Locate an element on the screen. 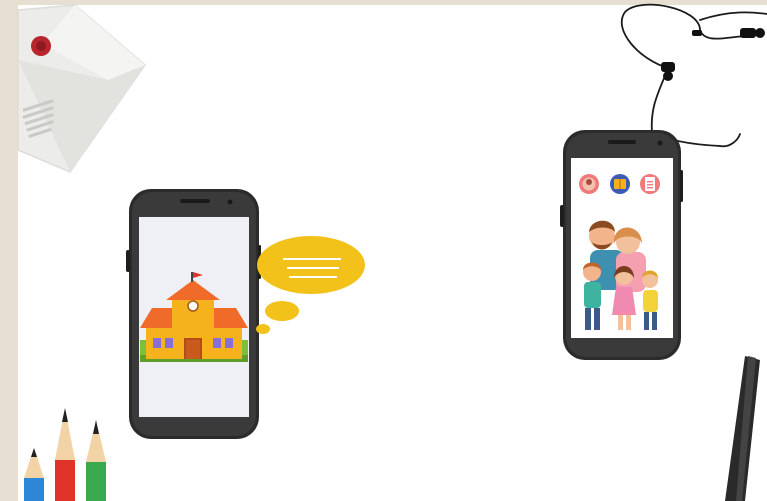 The height and width of the screenshot is (501, 767). document-app-icon is located at coordinates (650, 184).